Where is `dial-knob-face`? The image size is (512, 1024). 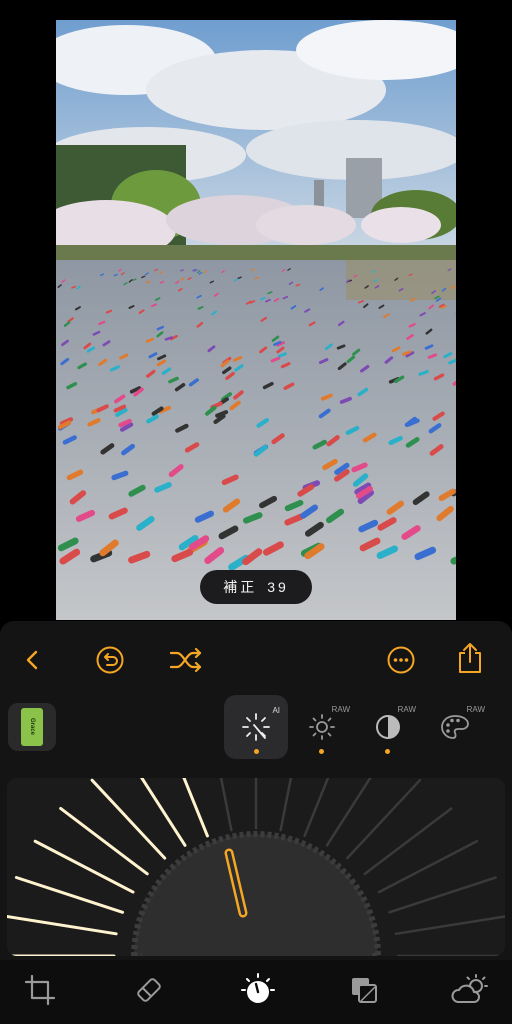 dial-knob-face is located at coordinates (256, 899).